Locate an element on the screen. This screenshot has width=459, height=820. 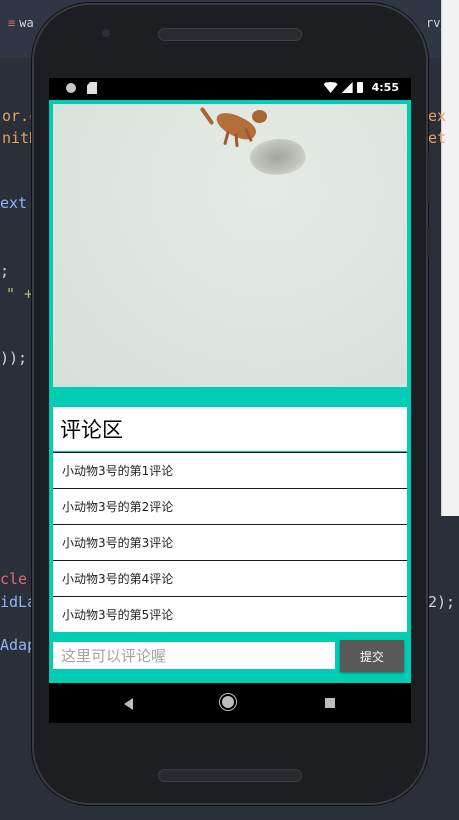
battery-icon is located at coordinates (359, 87).